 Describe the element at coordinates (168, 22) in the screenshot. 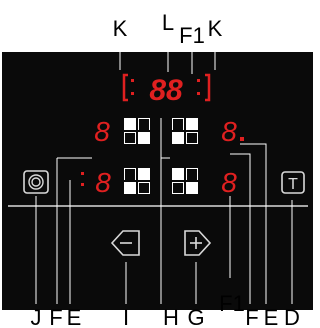

I see `callout-l: L` at that location.